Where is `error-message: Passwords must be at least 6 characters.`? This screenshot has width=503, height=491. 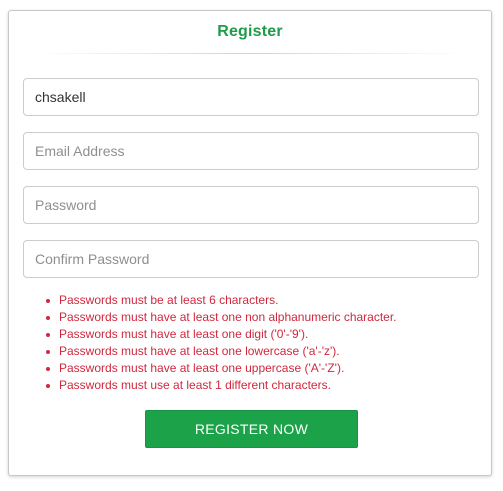
error-message: Passwords must be at least 6 characters. is located at coordinates (221, 300).